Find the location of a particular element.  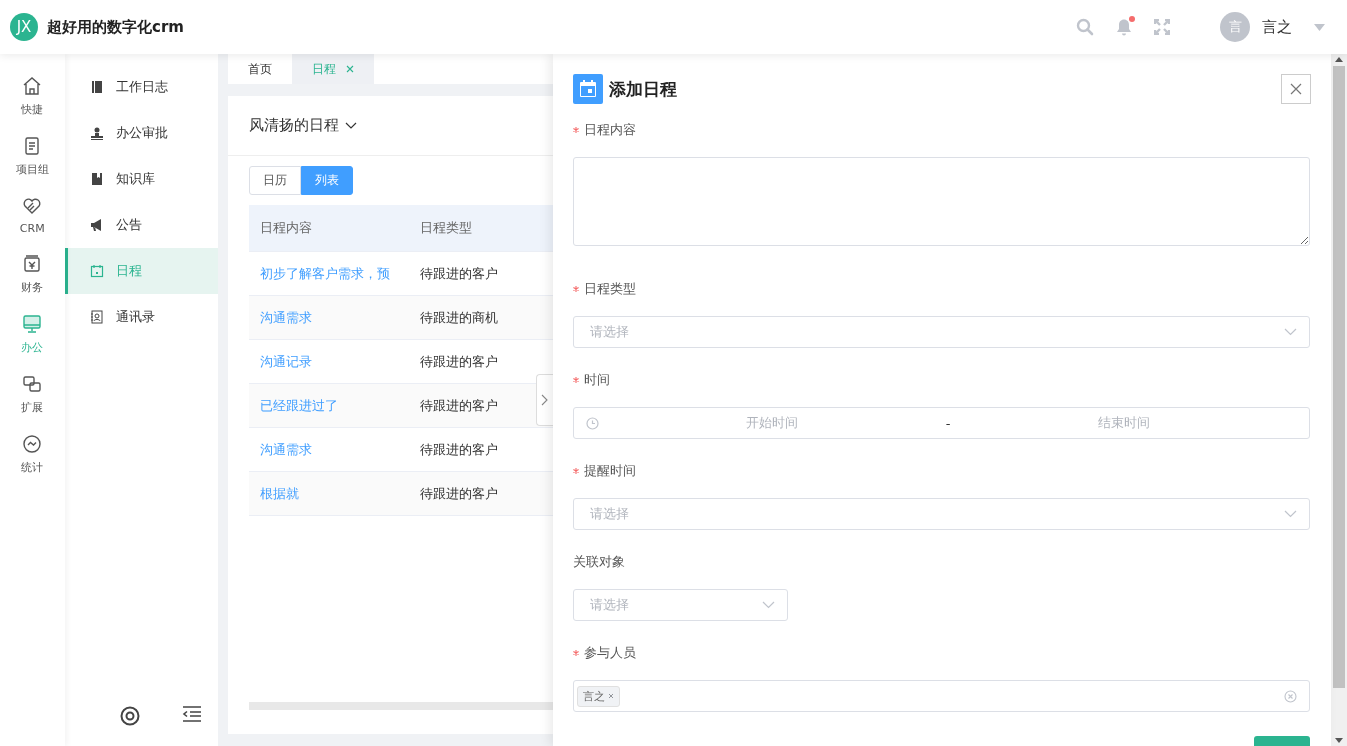

rail-item: 快捷 is located at coordinates (32, 96).